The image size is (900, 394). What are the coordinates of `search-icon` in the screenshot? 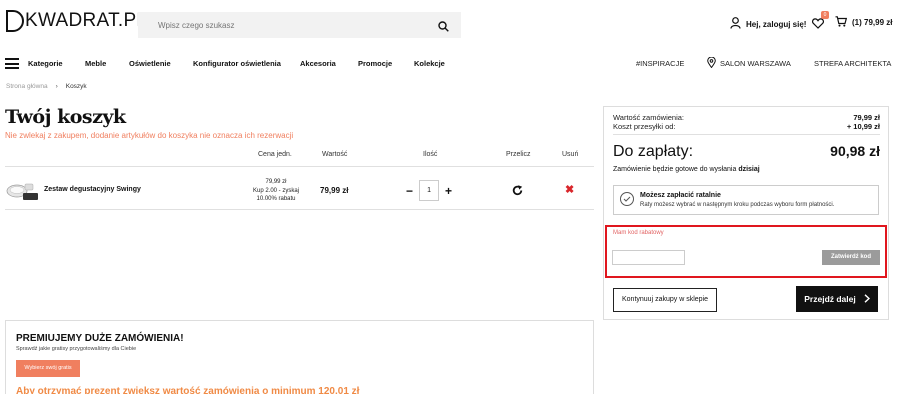 It's located at (443, 28).